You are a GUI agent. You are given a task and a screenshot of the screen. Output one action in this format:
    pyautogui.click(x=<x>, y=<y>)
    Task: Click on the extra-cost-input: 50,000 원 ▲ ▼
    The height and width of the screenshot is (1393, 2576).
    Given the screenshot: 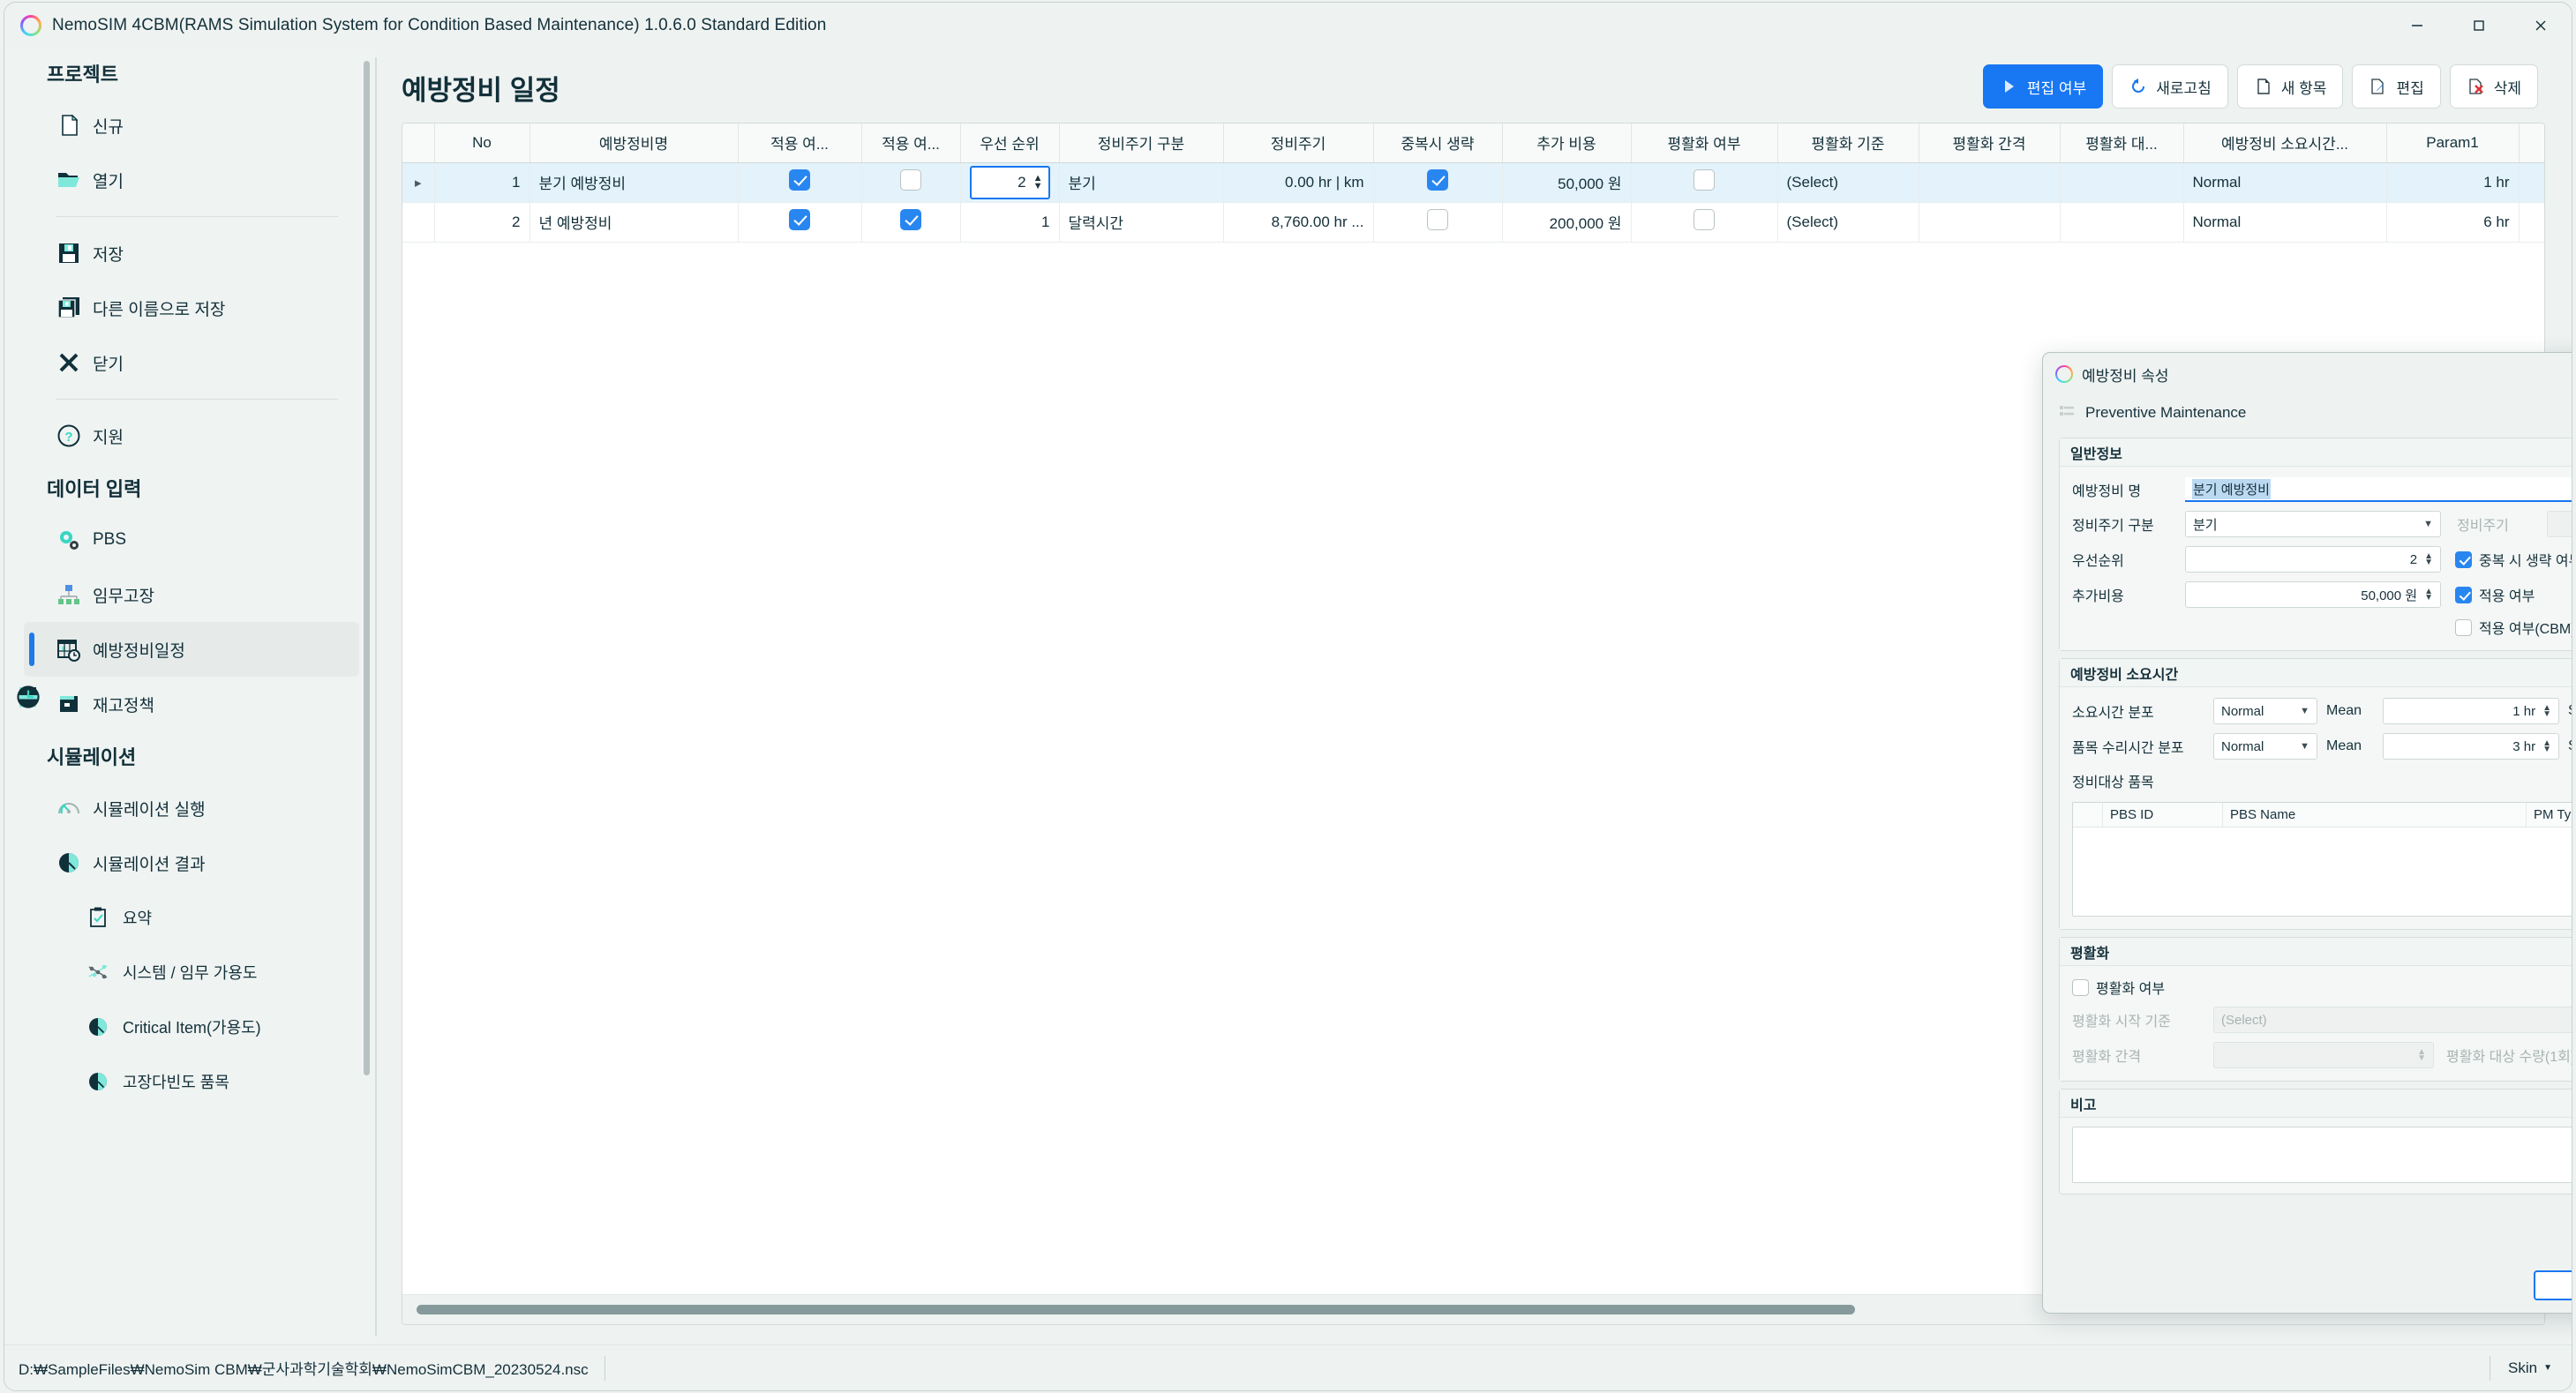 What is the action you would take?
    pyautogui.click(x=2313, y=594)
    